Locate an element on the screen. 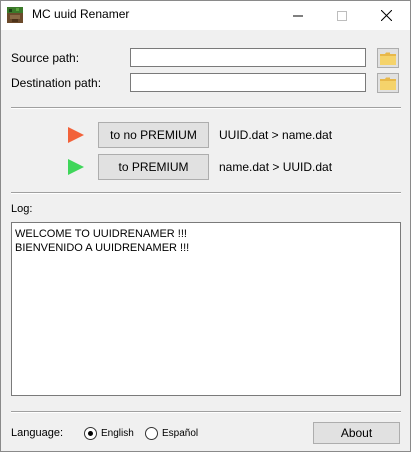 This screenshot has height=452, width=411. window-title: MC uuid Renamer is located at coordinates (81, 14).